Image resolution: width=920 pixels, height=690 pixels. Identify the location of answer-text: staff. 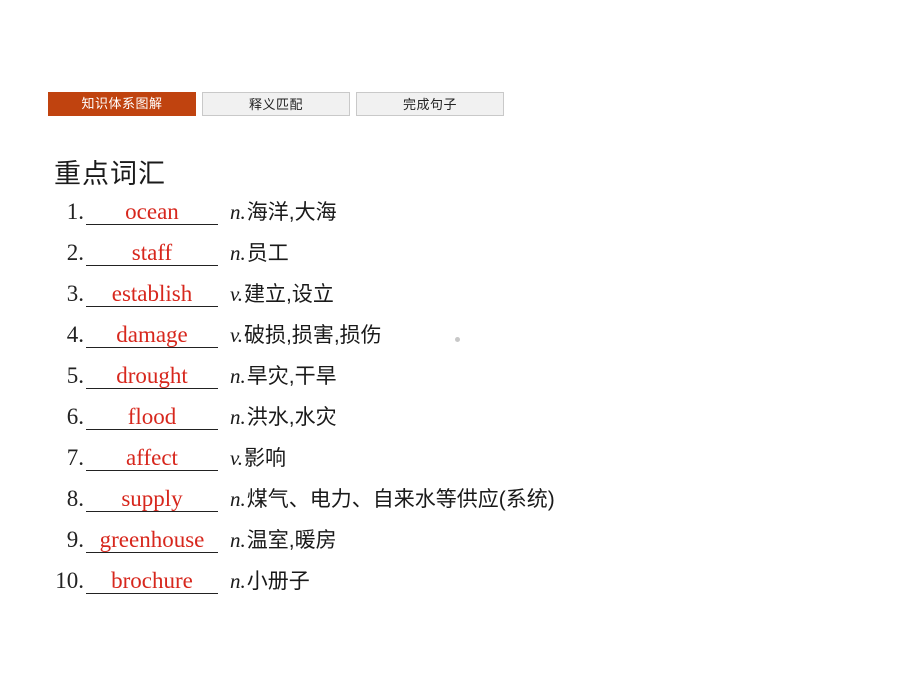
(152, 252).